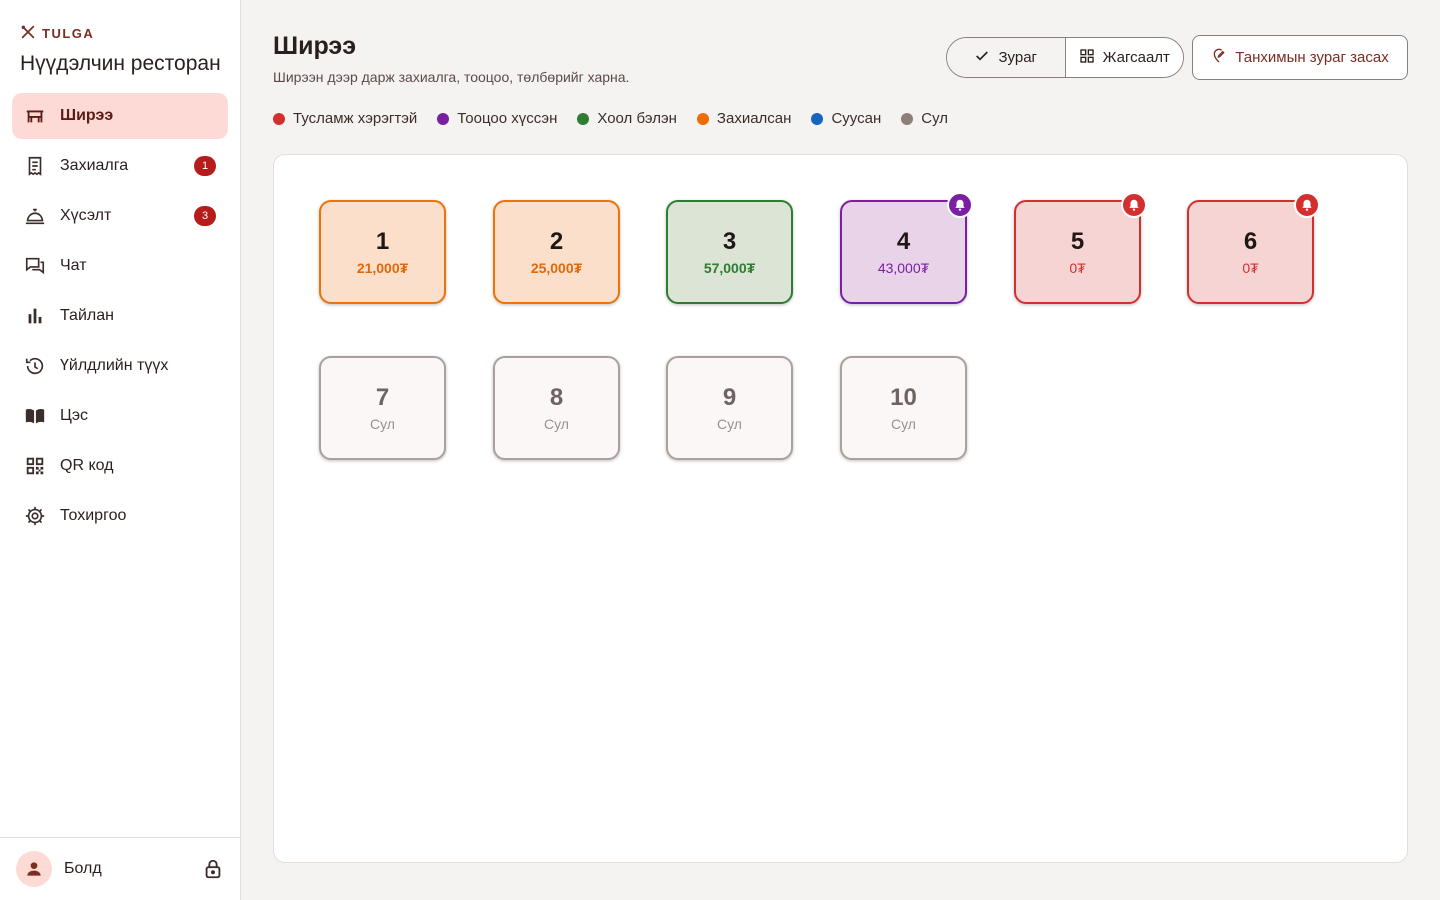 The width and height of the screenshot is (1440, 900). Describe the element at coordinates (86, 215) in the screenshot. I see `sidebar-item-label: Хүсэлт` at that location.